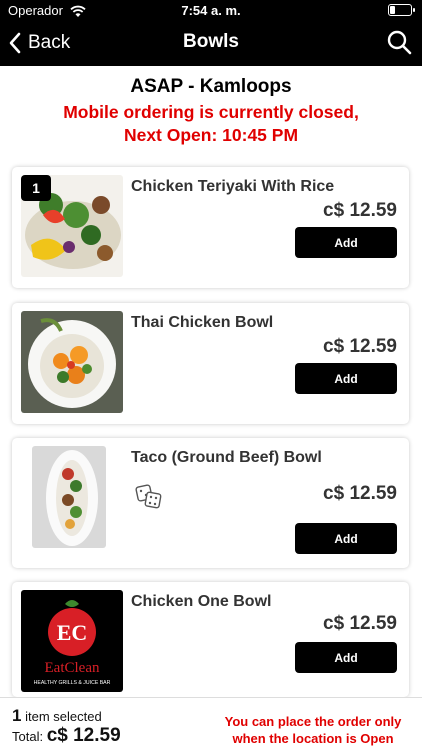 The image size is (422, 750). I want to click on status-time: 7:54 a. m., so click(211, 10).